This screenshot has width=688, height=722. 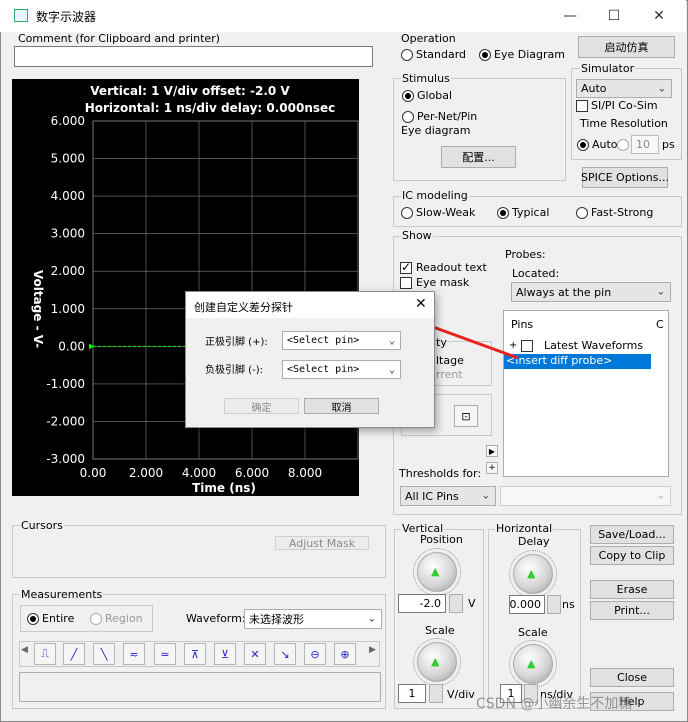 What do you see at coordinates (243, 307) in the screenshot?
I see `dialog-title: 创建自定义差分探针` at bounding box center [243, 307].